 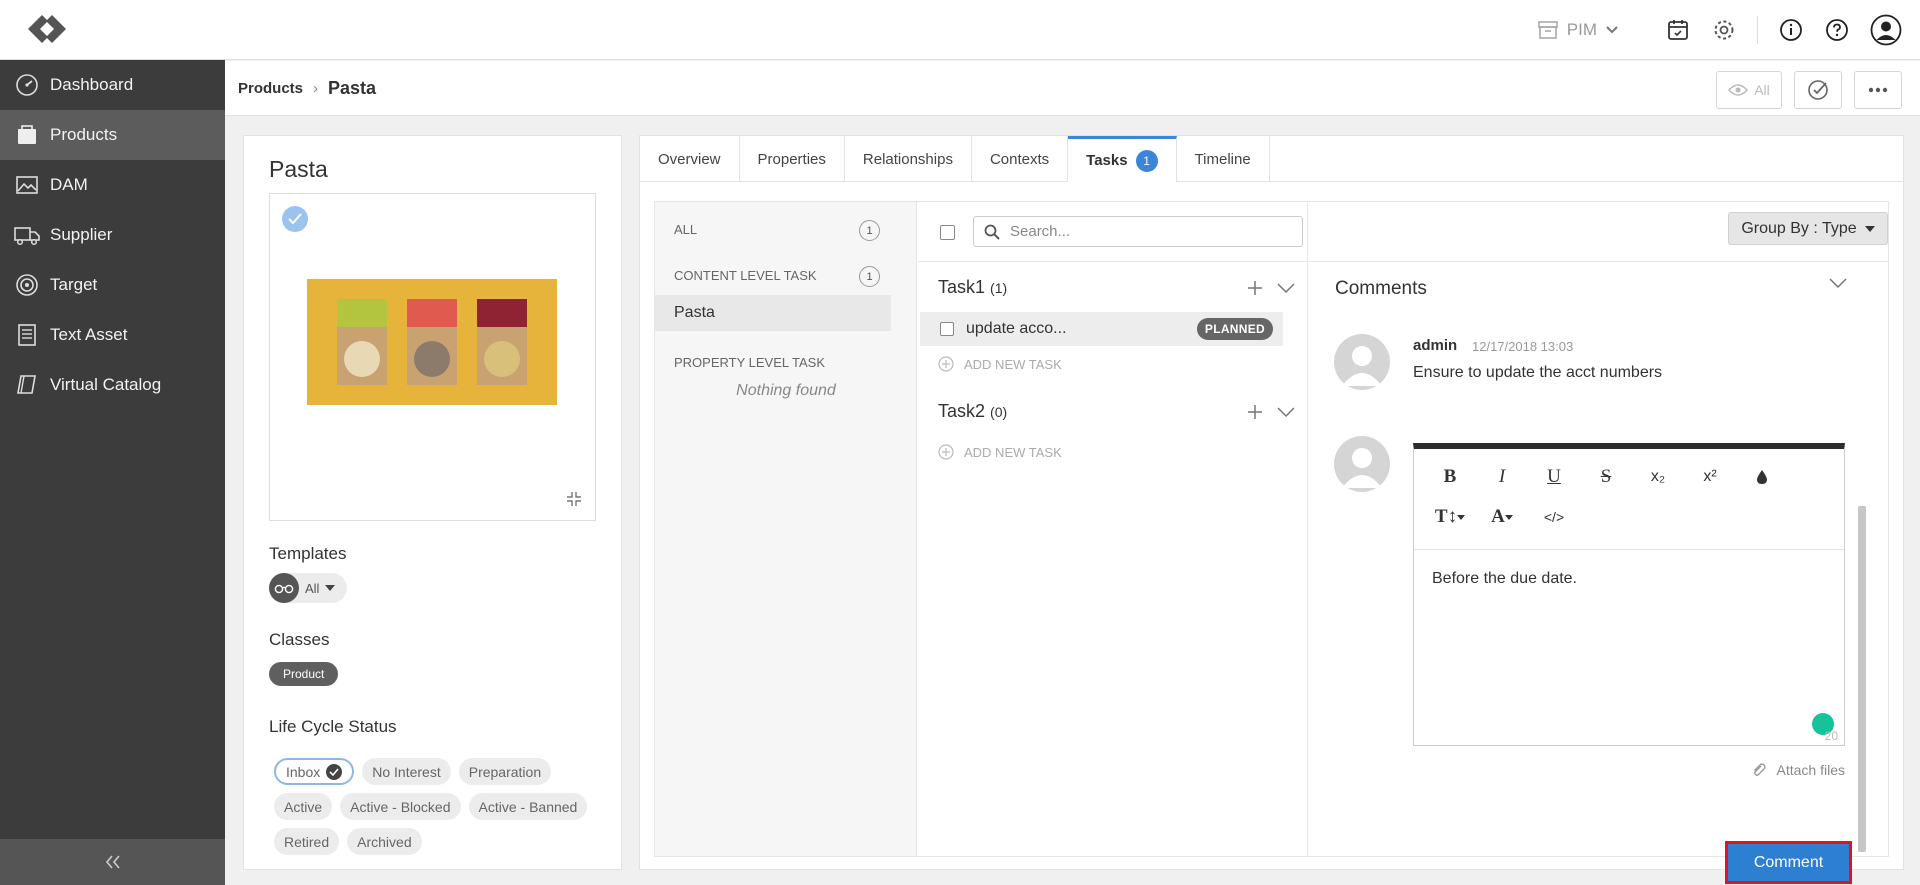 I want to click on view-all-label: All, so click(x=1762, y=90).